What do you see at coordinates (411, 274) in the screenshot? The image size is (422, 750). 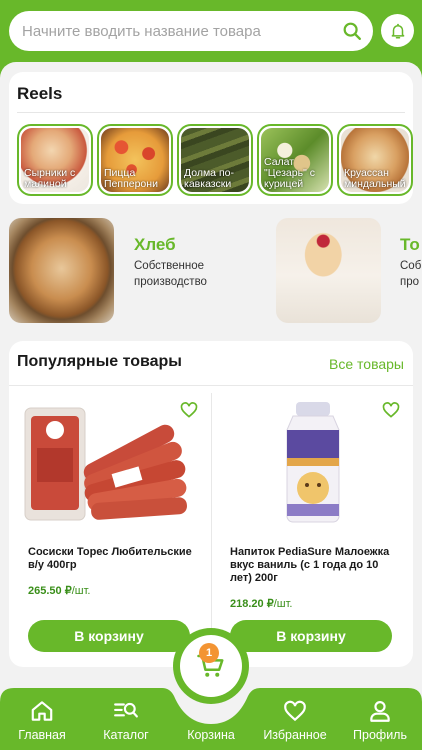 I see `category-subtitle: Соб про` at bounding box center [411, 274].